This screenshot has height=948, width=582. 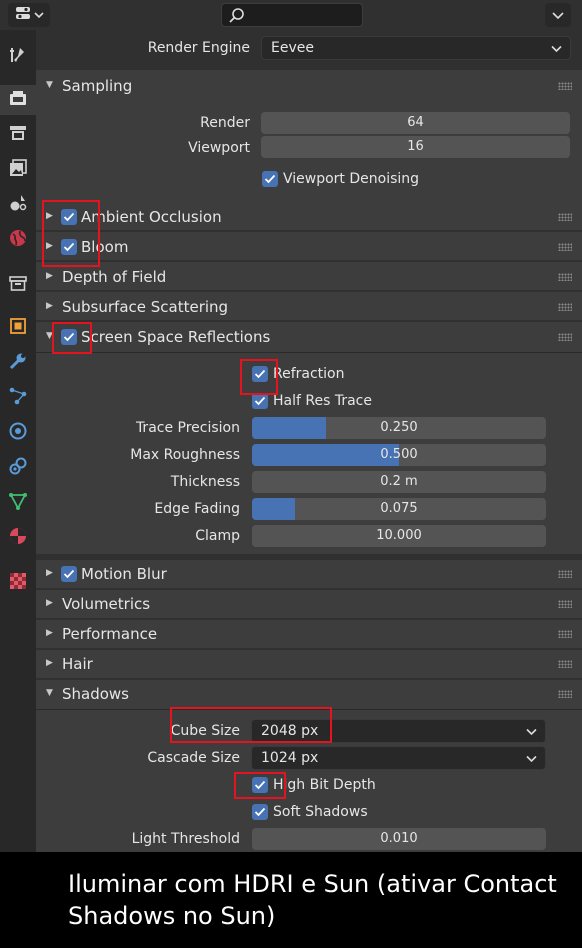 I want to click on viewport-denoising-checkbox: Viewport Denoising, so click(x=340, y=179).